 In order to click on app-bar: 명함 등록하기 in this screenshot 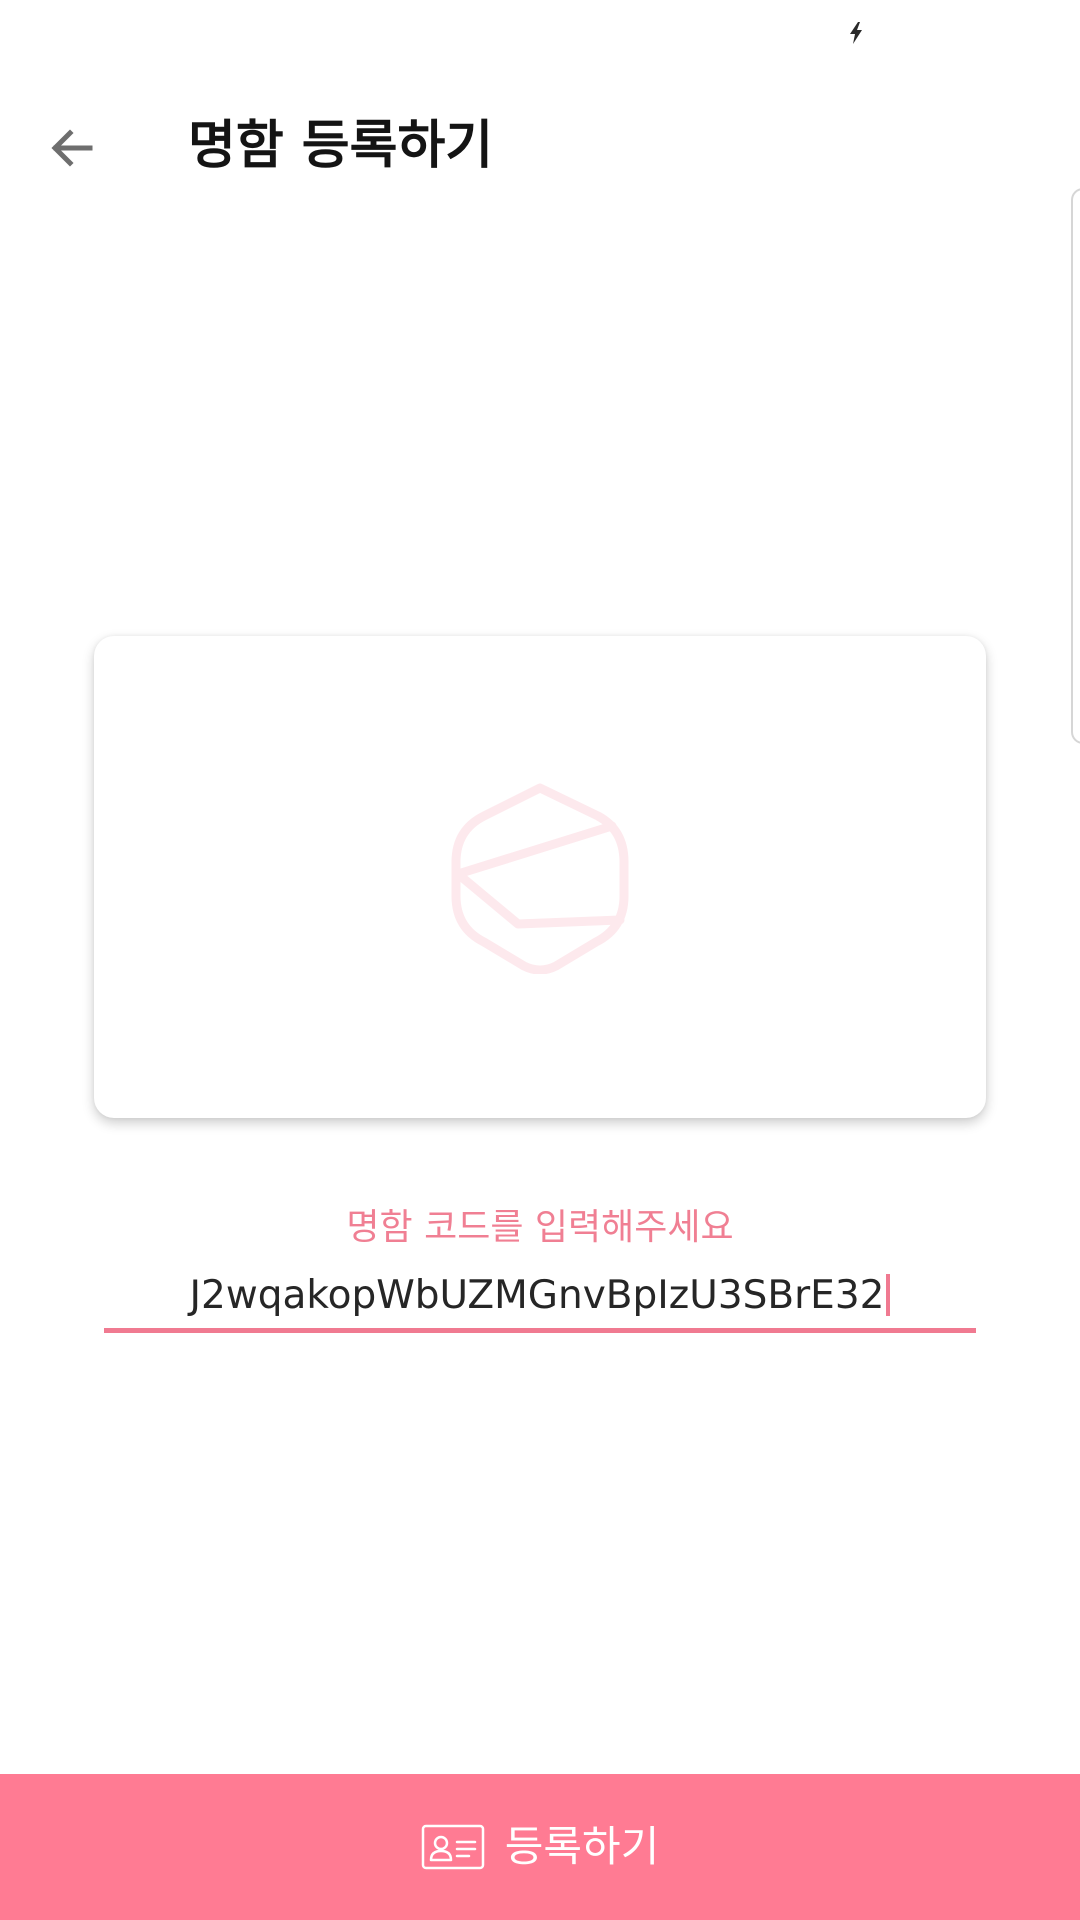, I will do `click(540, 139)`.